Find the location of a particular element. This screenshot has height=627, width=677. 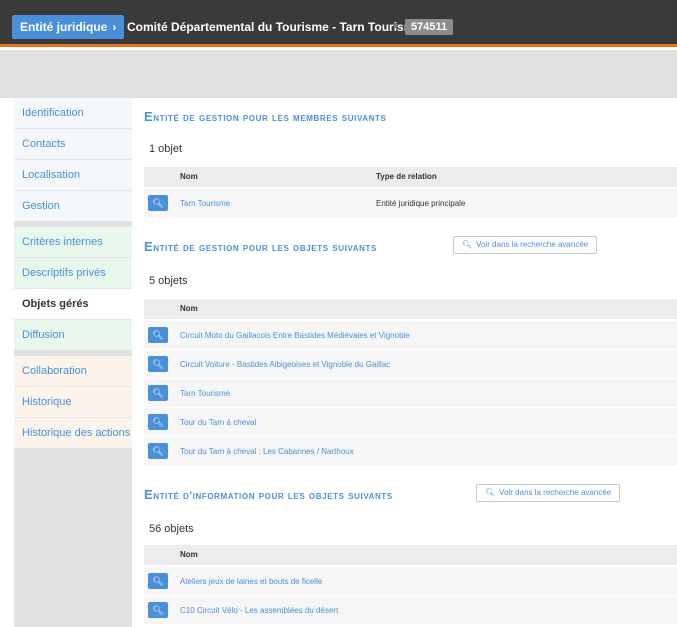

sidebar-item-identification: Identification is located at coordinates (73, 113).